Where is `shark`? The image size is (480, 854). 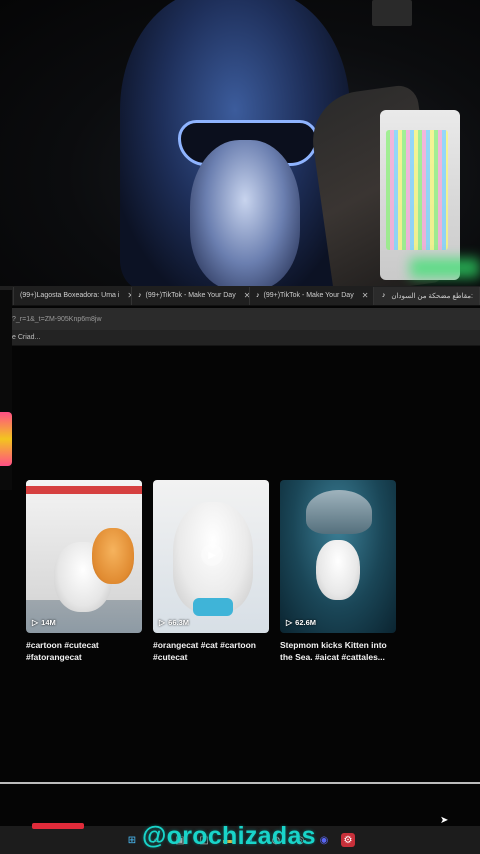
shark is located at coordinates (339, 512).